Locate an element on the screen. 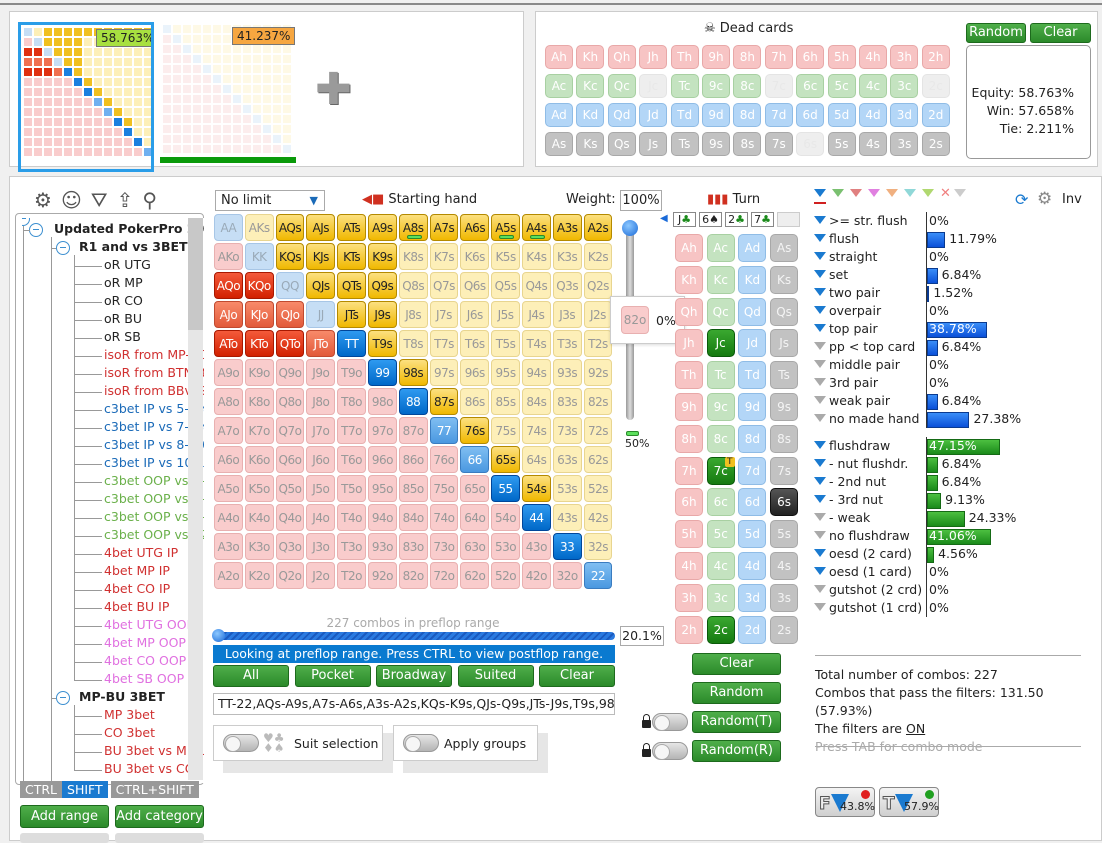  hand-cell: K4s is located at coordinates (536, 256).